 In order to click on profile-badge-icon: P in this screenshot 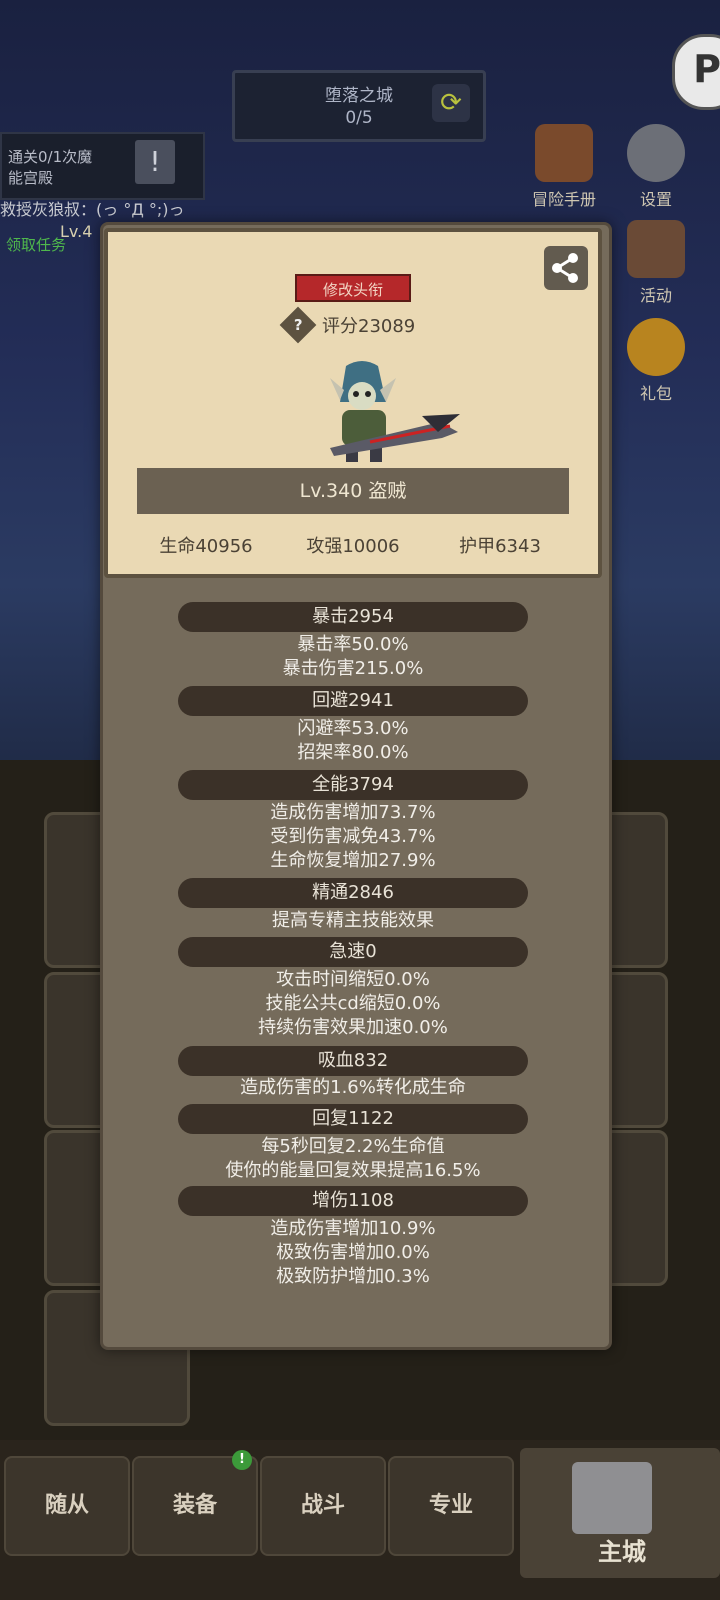, I will do `click(696, 72)`.